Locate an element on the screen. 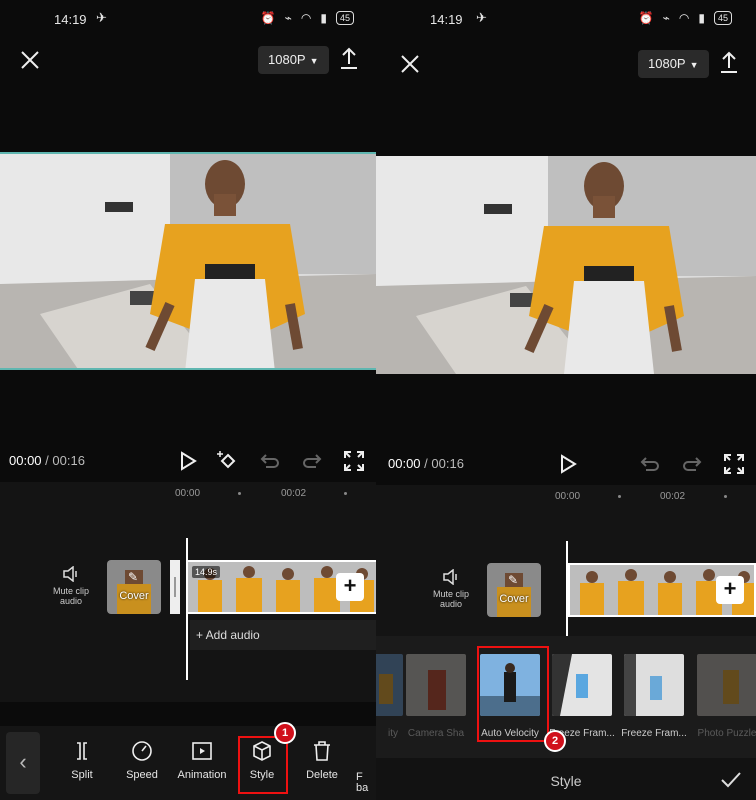 Image resolution: width=756 pixels, height=800 pixels. delete-label: Delete is located at coordinates (322, 775).